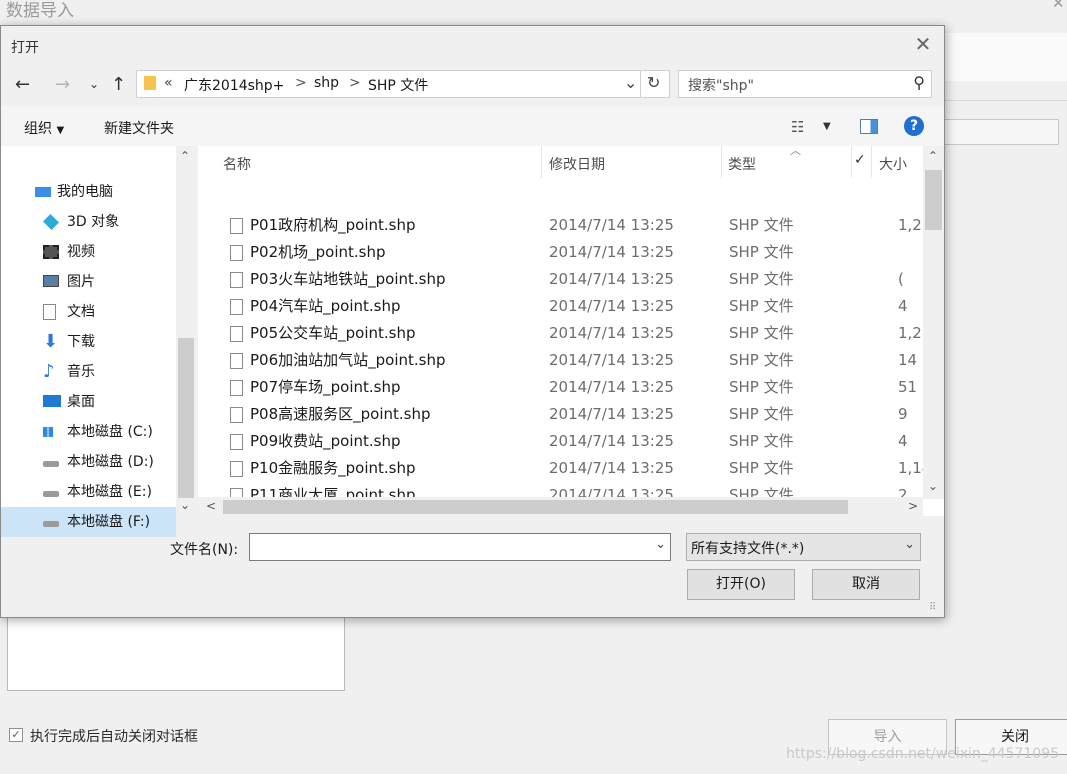  What do you see at coordinates (51, 222) in the screenshot?
I see `cube-icon` at bounding box center [51, 222].